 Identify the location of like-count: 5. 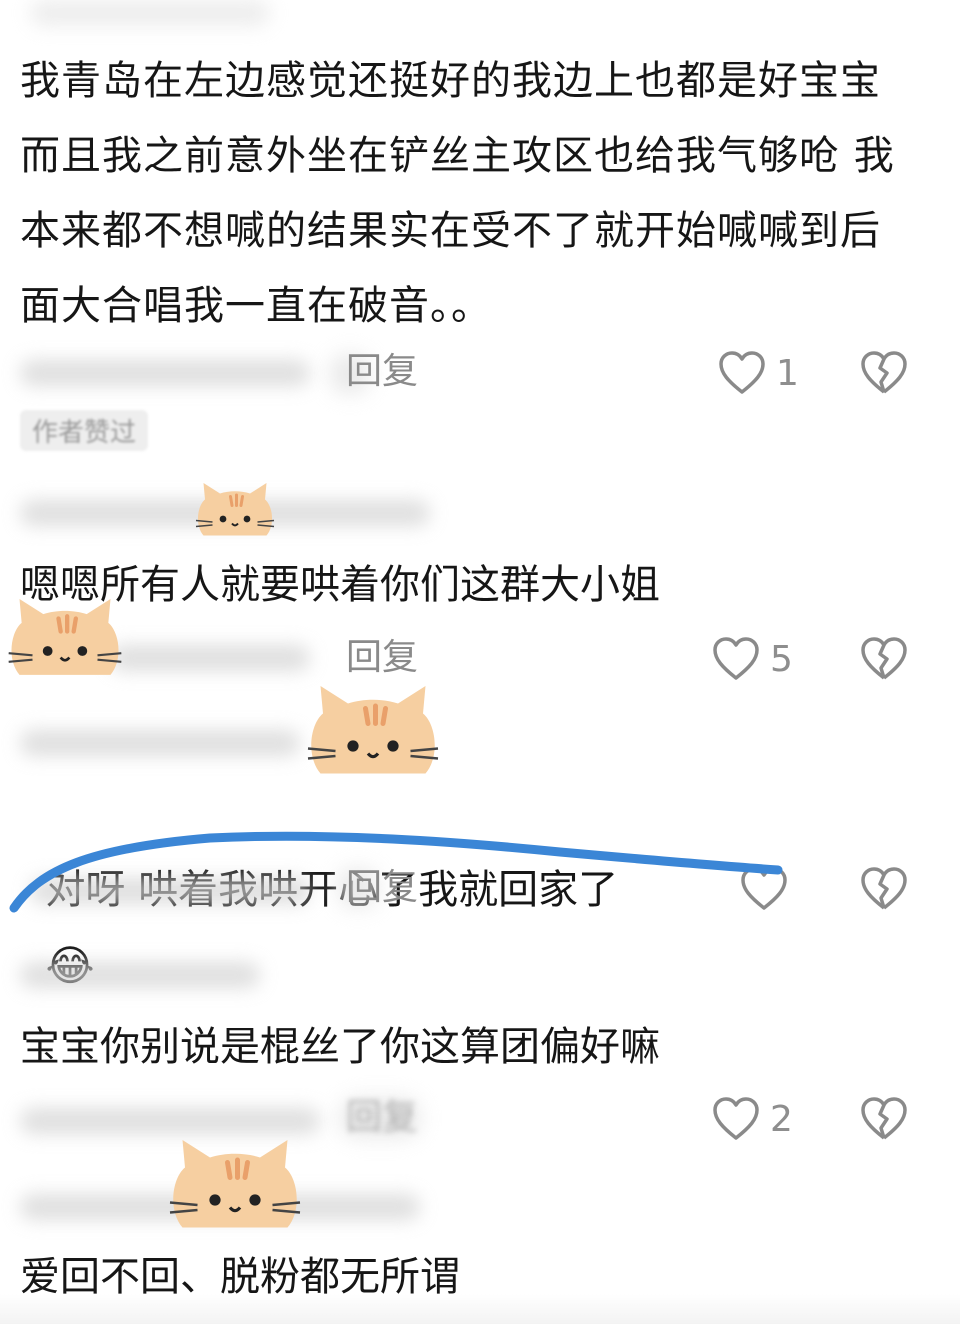
(781, 659).